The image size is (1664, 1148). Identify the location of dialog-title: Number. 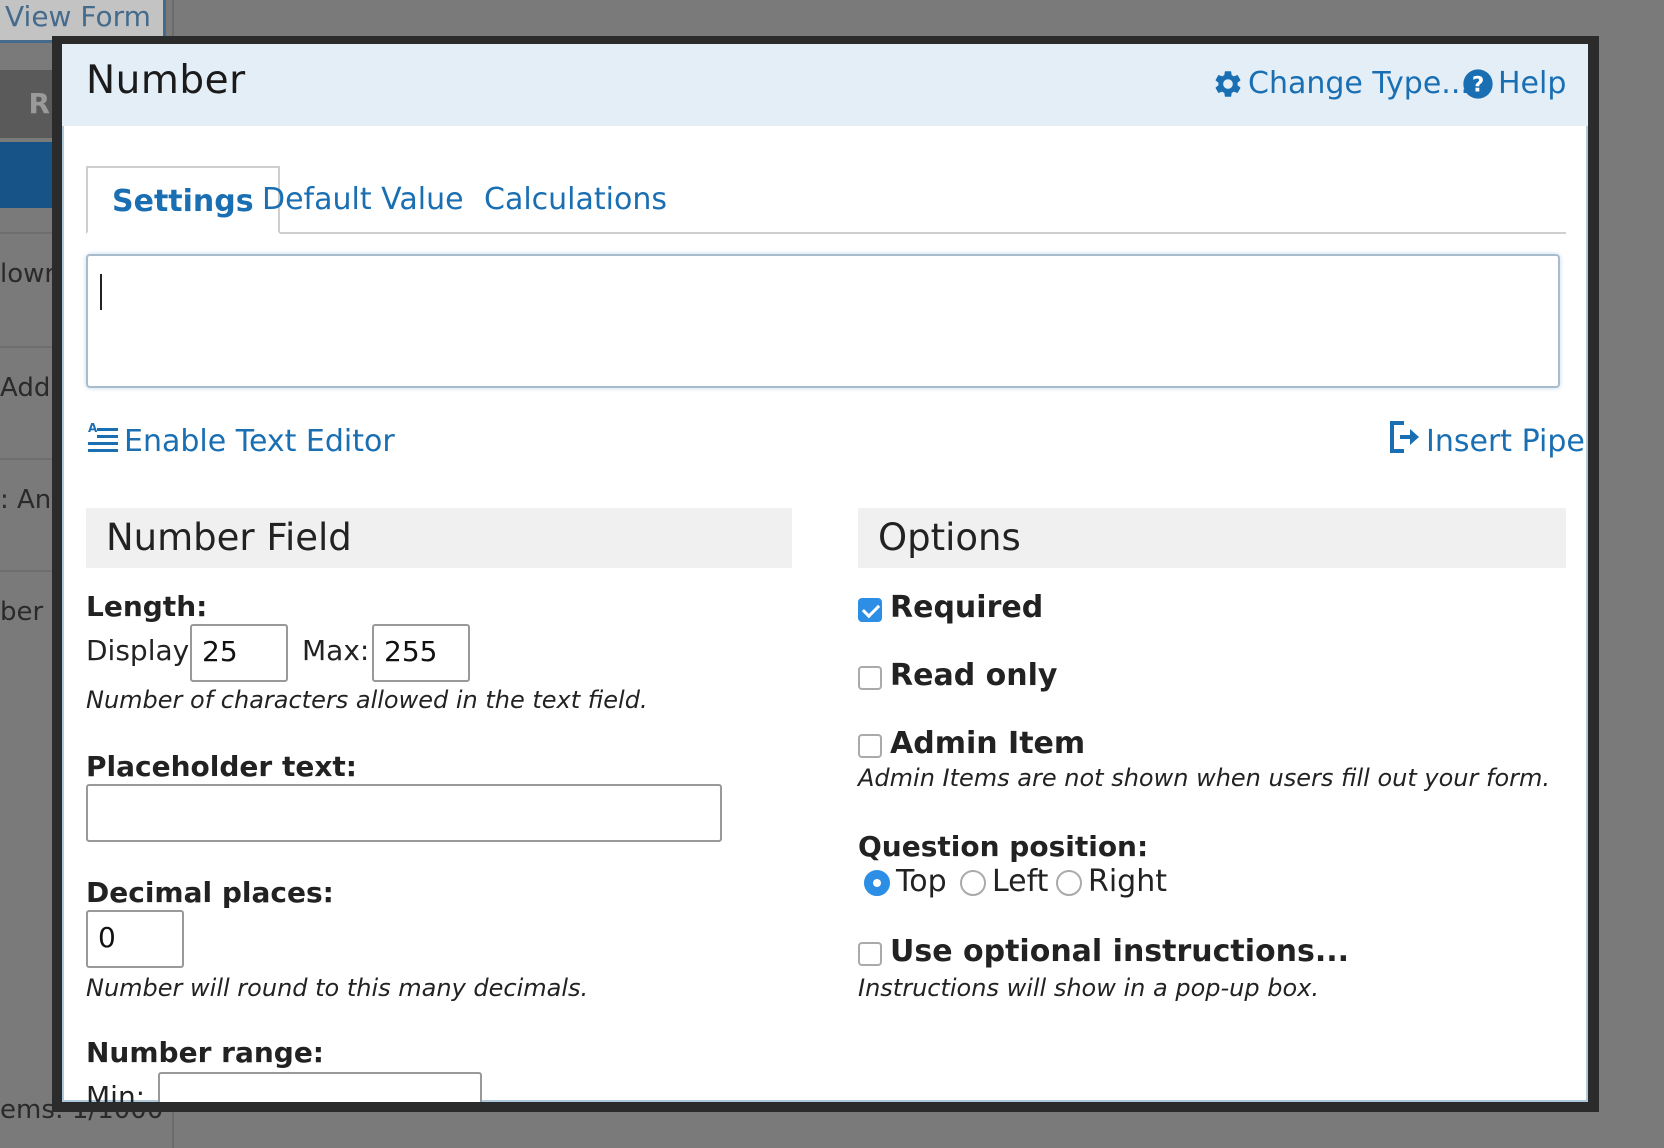
(166, 80).